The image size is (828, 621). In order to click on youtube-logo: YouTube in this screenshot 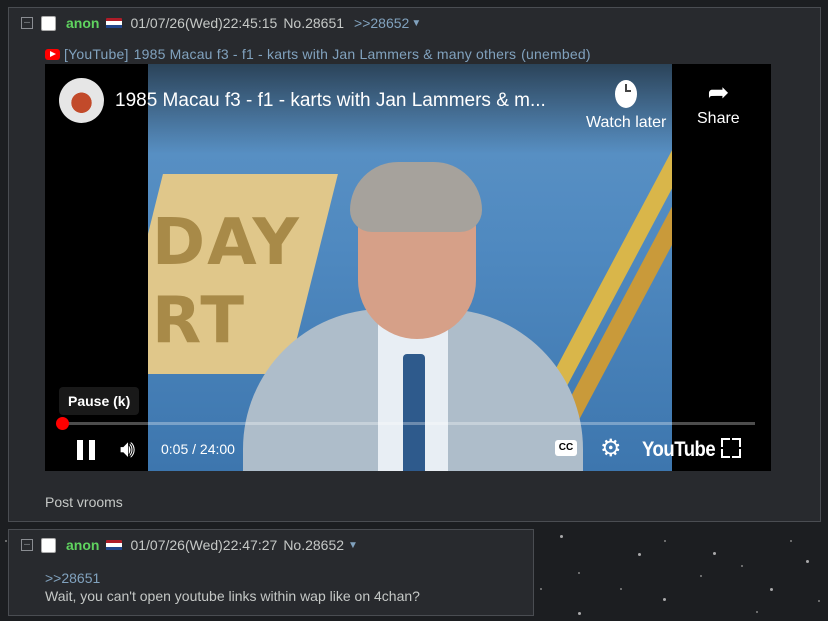, I will do `click(679, 450)`.